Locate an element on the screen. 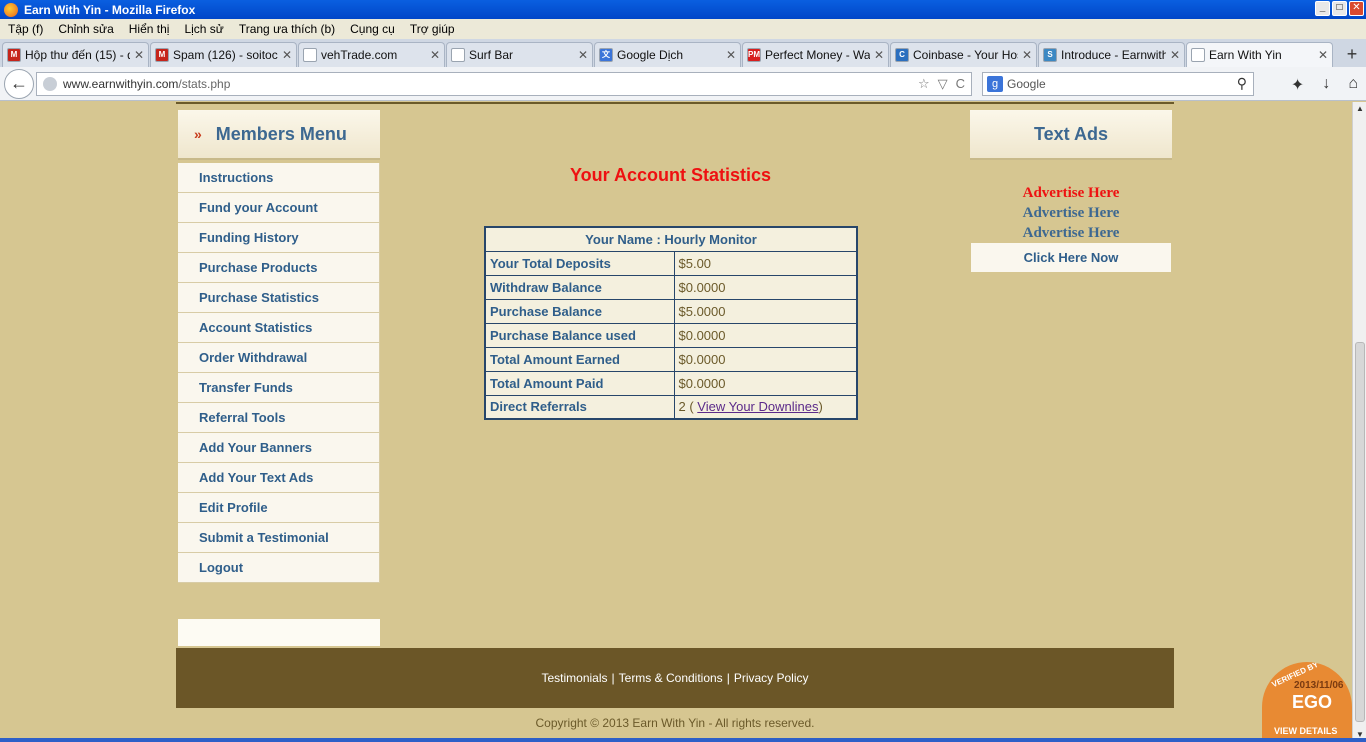 The height and width of the screenshot is (742, 1366). url-dropdown-icon: ▽ is located at coordinates (943, 84).